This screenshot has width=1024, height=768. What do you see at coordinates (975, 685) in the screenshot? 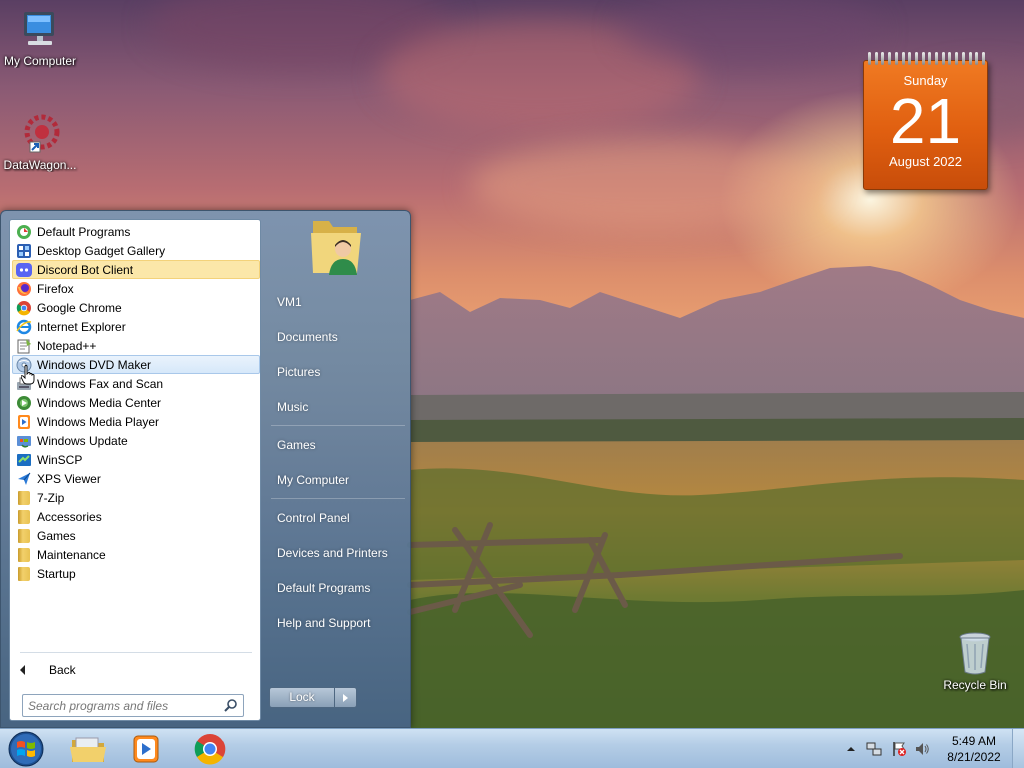
I see `desktop-icon-label: Recycle Bin` at bounding box center [975, 685].